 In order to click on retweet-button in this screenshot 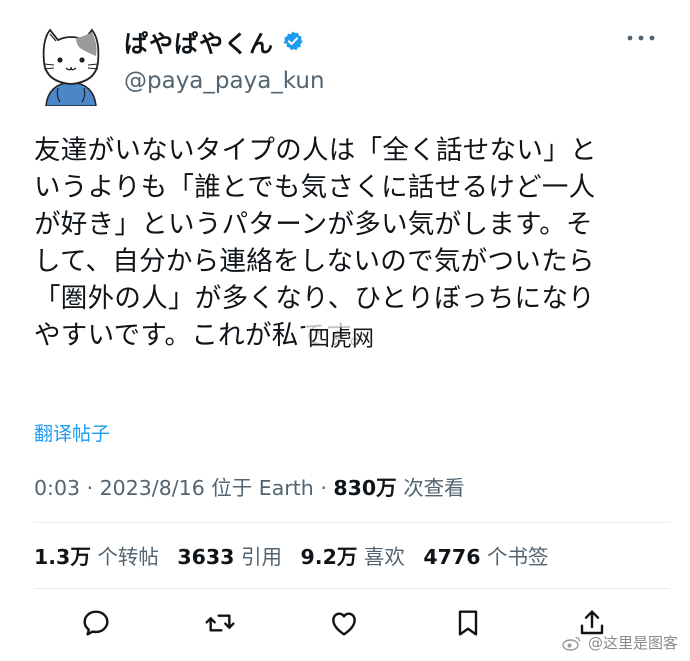, I will do `click(220, 623)`.